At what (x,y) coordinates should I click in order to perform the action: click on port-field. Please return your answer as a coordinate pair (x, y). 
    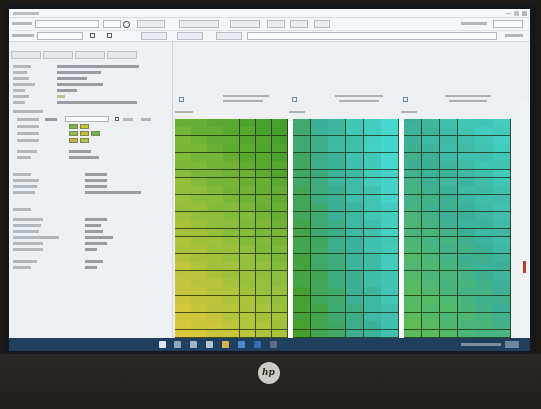
    Looking at the image, I should click on (112, 24).